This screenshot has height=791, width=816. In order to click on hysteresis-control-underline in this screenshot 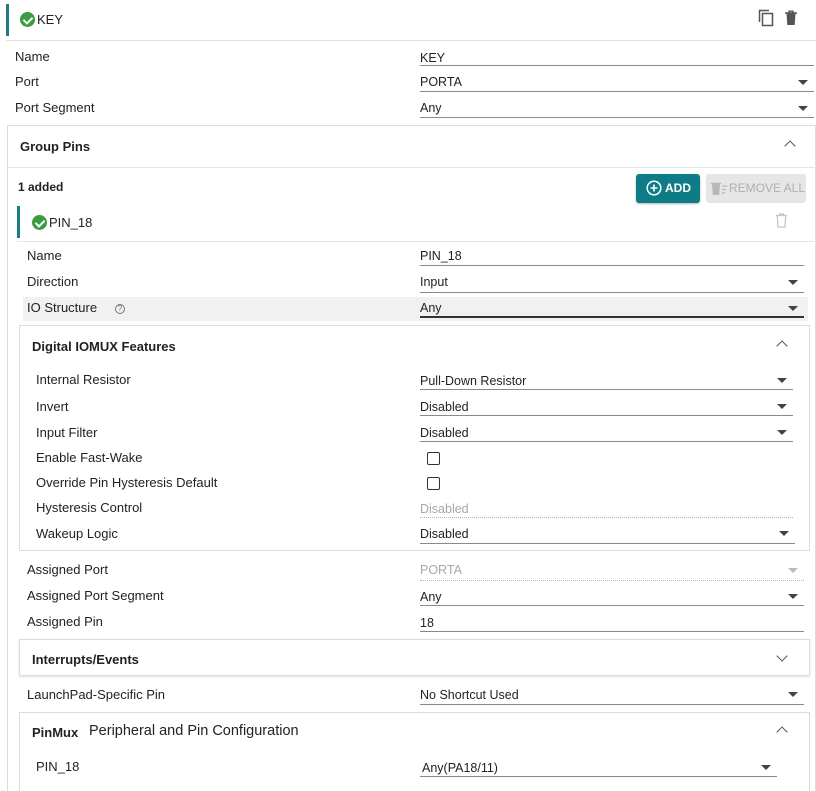, I will do `click(606, 517)`.